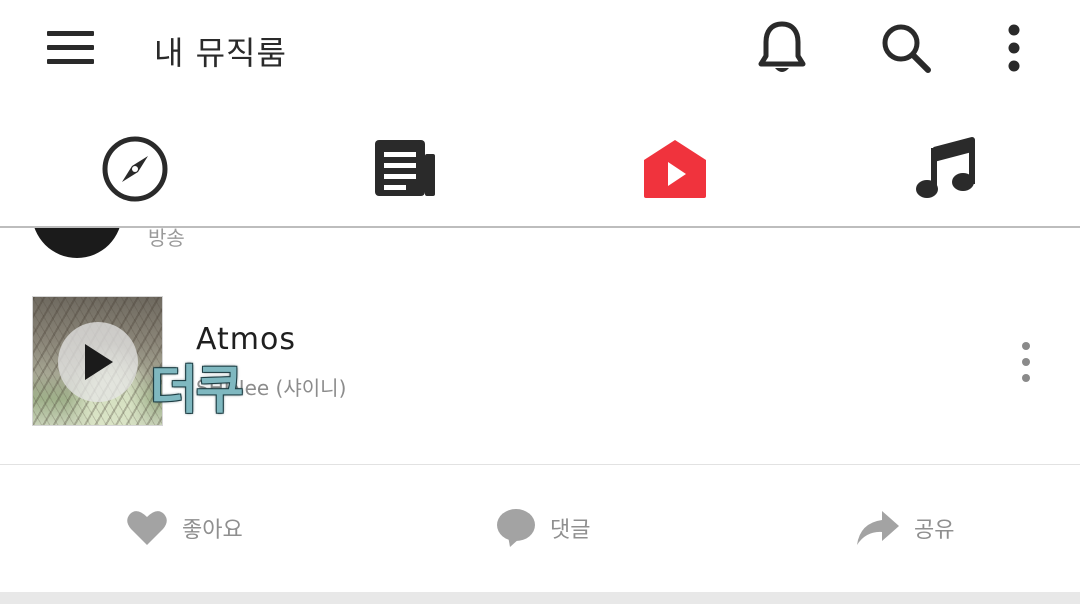 The image size is (1080, 604). Describe the element at coordinates (878, 528) in the screenshot. I see `share-icon` at that location.